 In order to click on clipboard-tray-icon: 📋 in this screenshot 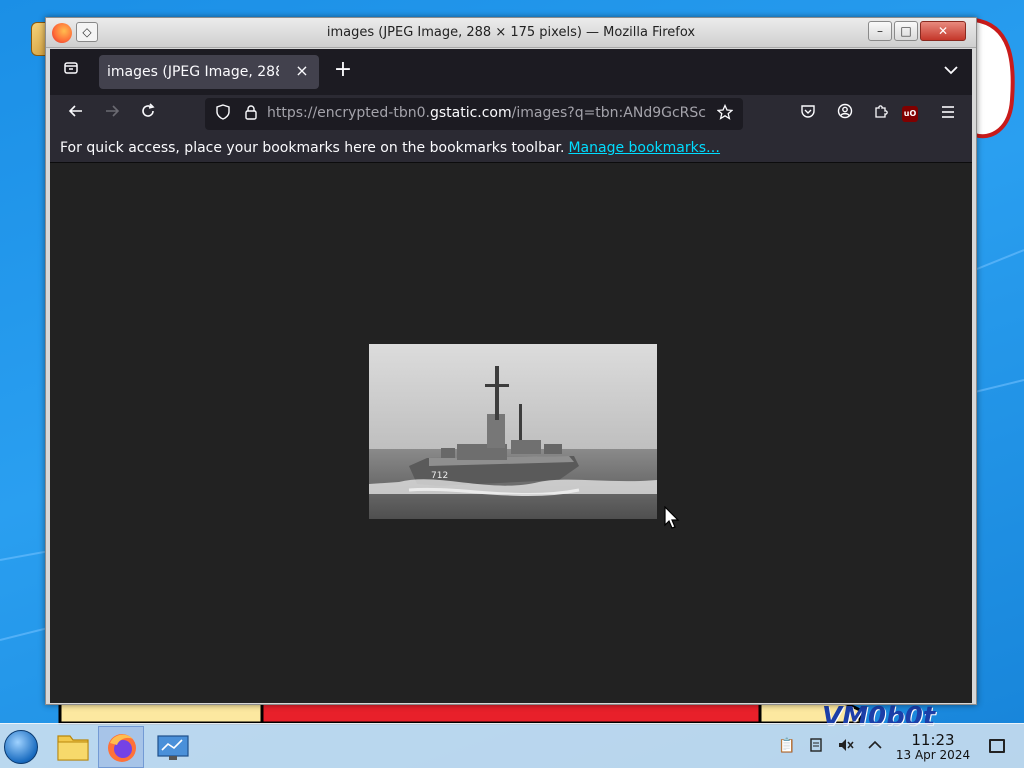, I will do `click(787, 746)`.